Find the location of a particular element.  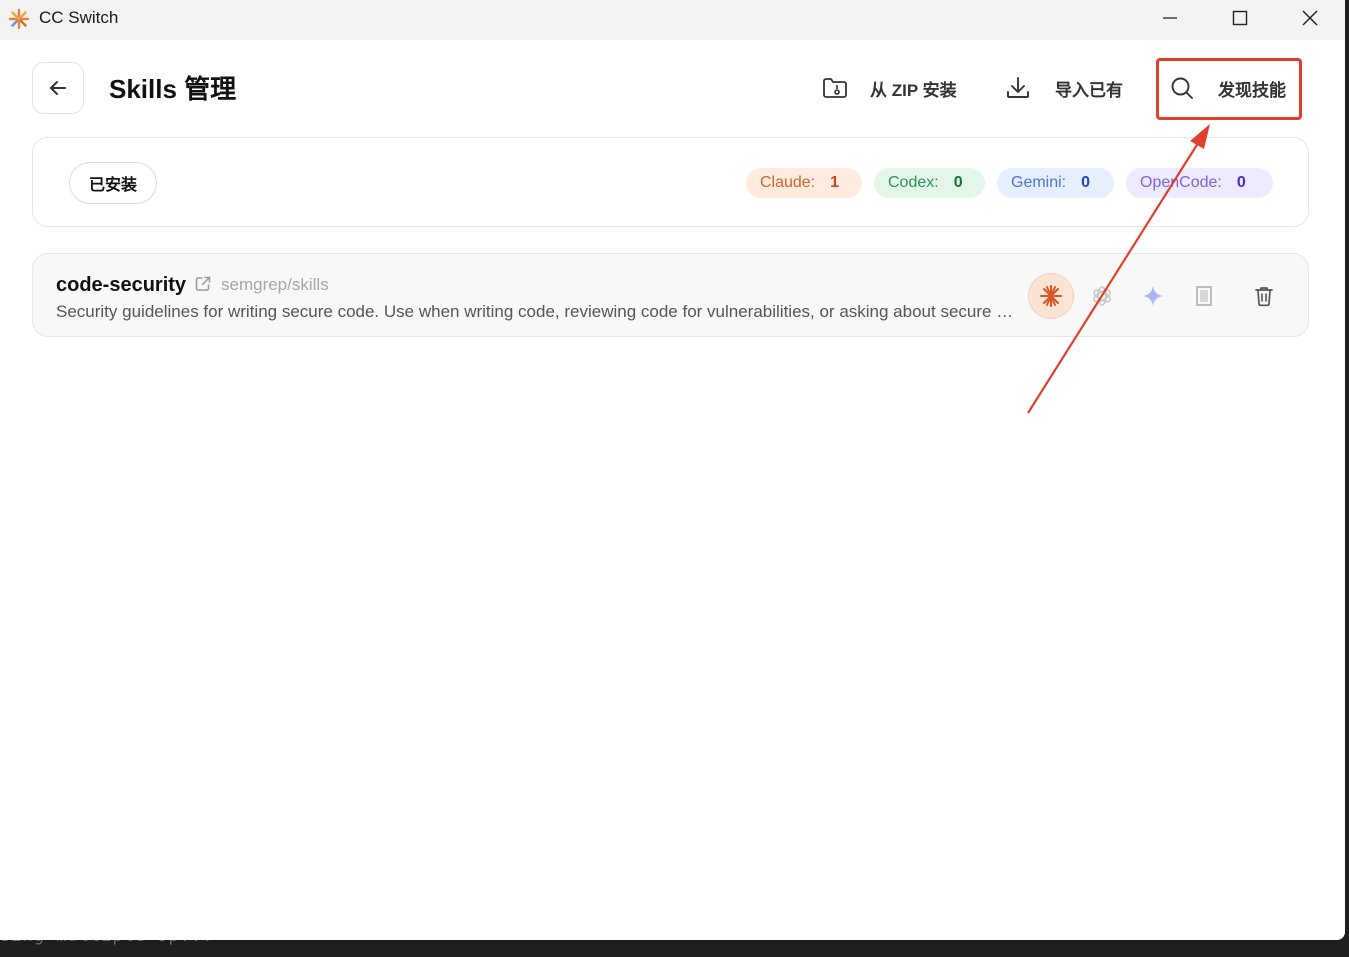

window-title: CC Switch is located at coordinates (79, 17).